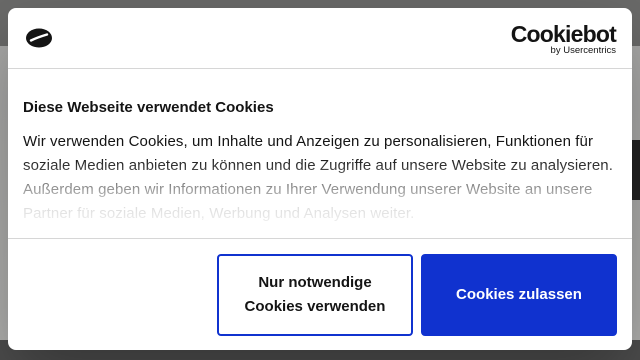  What do you see at coordinates (320, 238) in the screenshot?
I see `footer-divider` at bounding box center [320, 238].